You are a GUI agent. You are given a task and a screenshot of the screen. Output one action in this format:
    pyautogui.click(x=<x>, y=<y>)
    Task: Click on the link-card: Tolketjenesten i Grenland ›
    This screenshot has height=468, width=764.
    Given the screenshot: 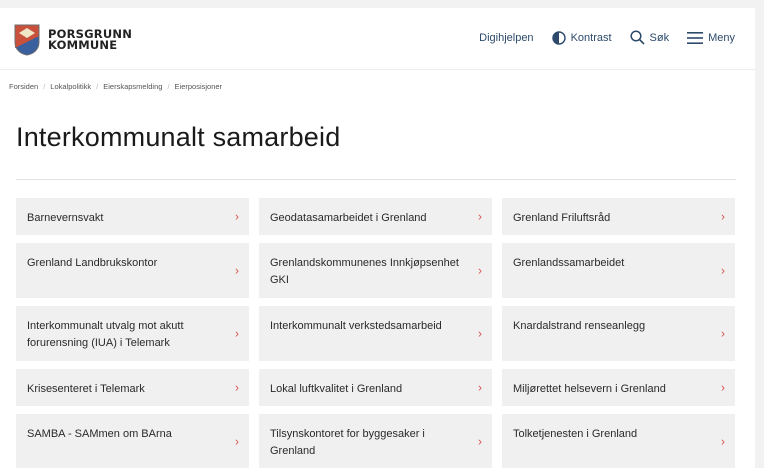 What is the action you would take?
    pyautogui.click(x=618, y=441)
    